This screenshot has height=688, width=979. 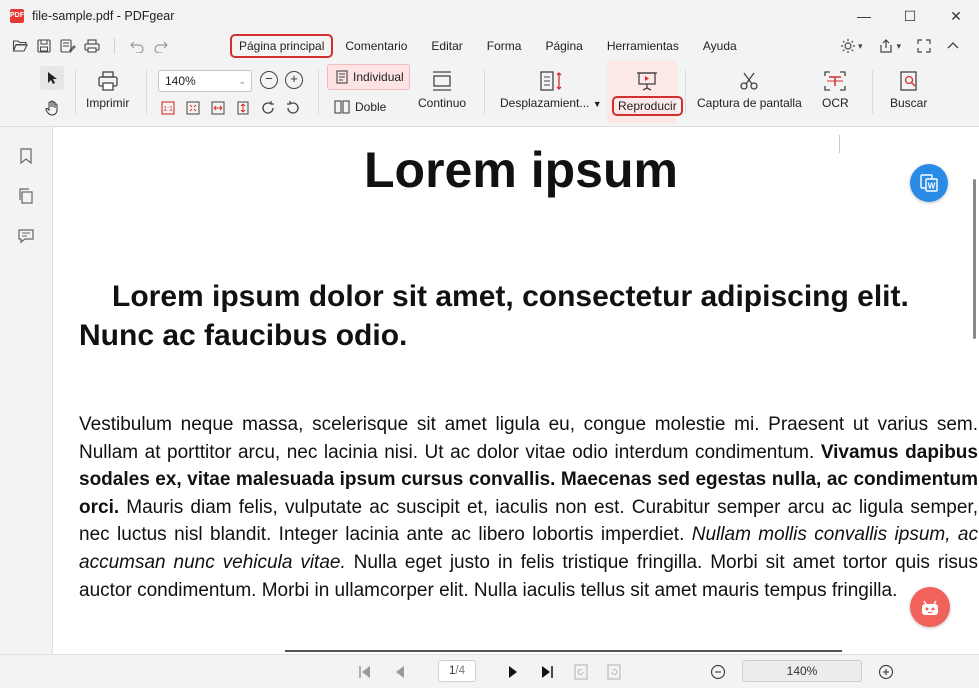 I want to click on scissors-icon, so click(x=749, y=81).